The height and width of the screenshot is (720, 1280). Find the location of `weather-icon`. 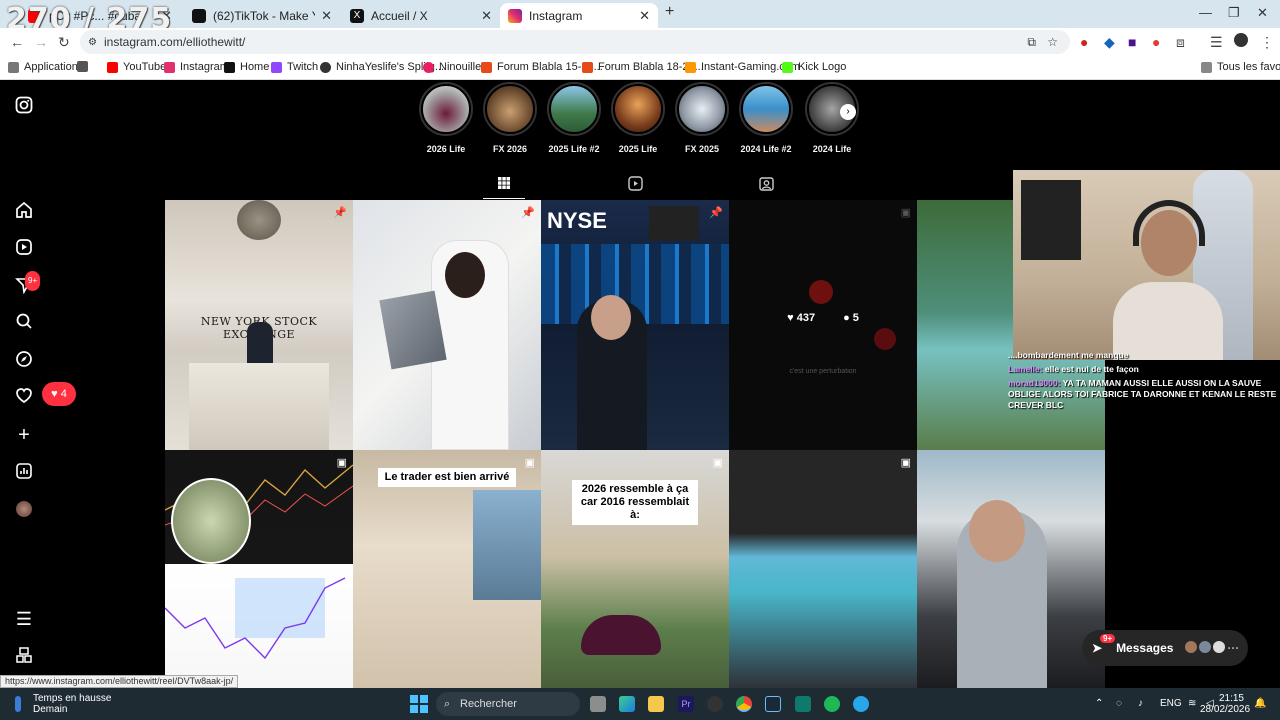

weather-icon is located at coordinates (18, 704).